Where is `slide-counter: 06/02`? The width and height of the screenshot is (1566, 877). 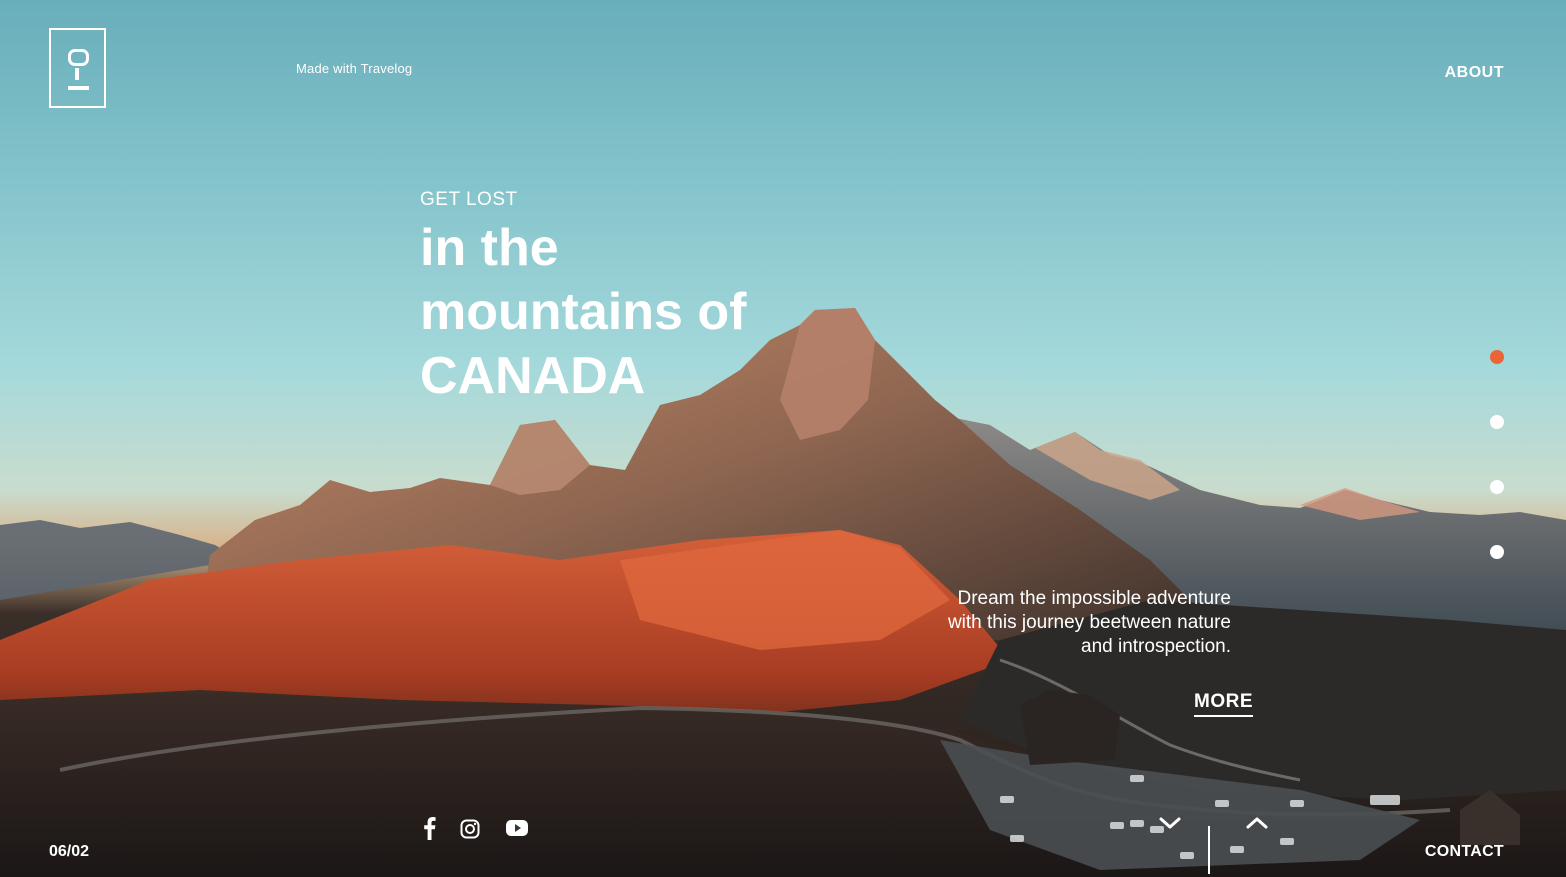 slide-counter: 06/02 is located at coordinates (69, 851).